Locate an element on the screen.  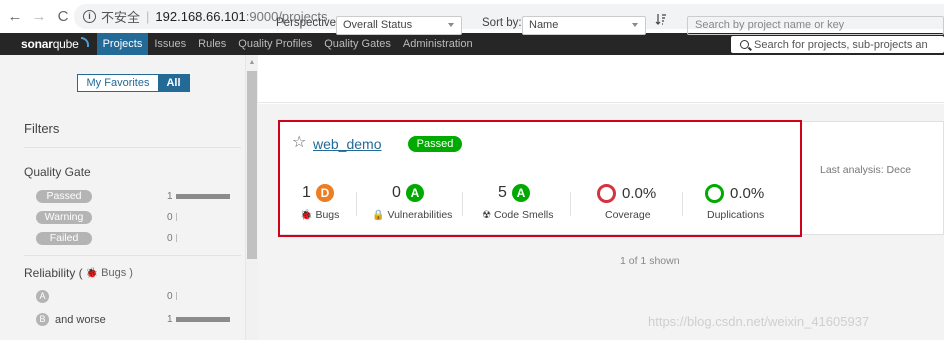
all-button: All is located at coordinates (173, 83).